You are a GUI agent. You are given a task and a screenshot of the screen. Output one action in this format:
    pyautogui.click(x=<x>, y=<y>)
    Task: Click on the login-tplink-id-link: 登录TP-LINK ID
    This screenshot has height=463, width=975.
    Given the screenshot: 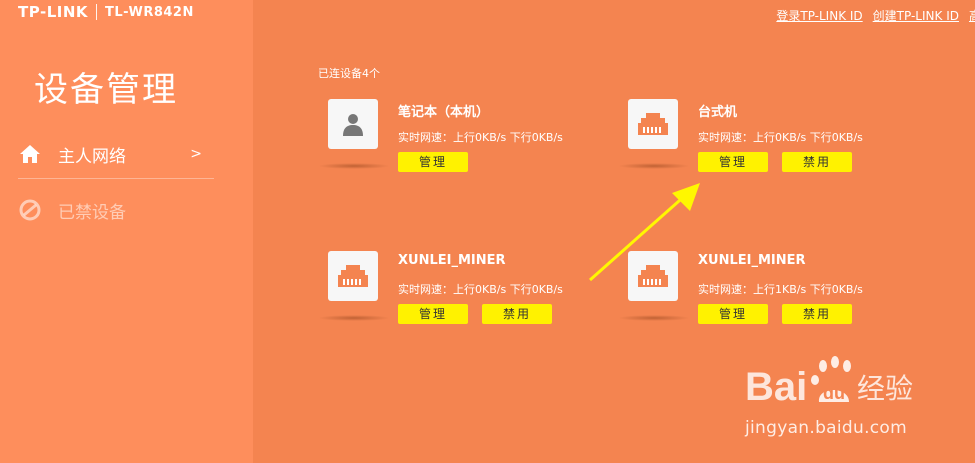 What is the action you would take?
    pyautogui.click(x=819, y=15)
    